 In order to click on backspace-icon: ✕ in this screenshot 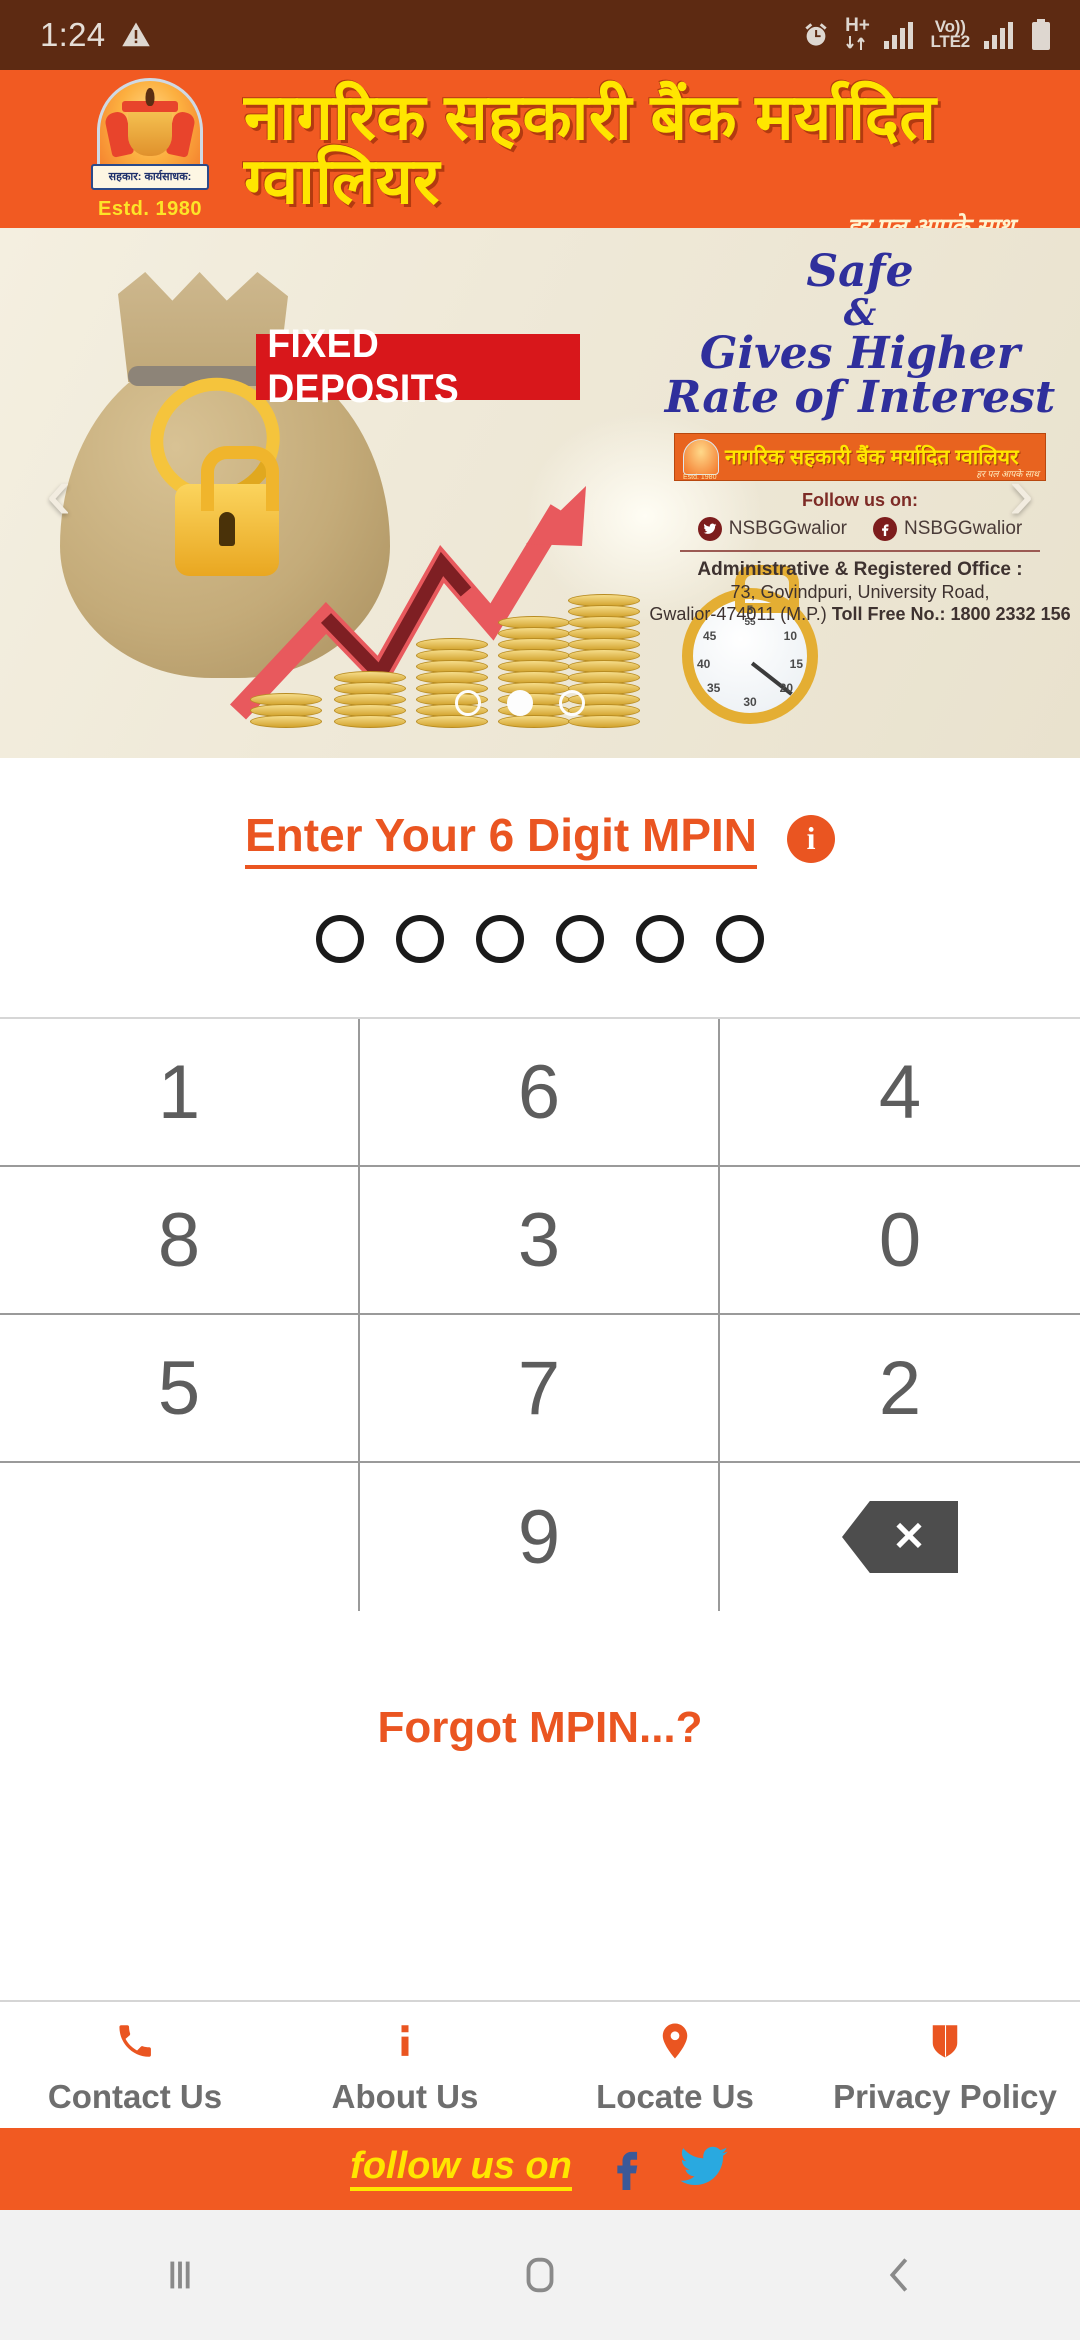, I will do `click(900, 1537)`.